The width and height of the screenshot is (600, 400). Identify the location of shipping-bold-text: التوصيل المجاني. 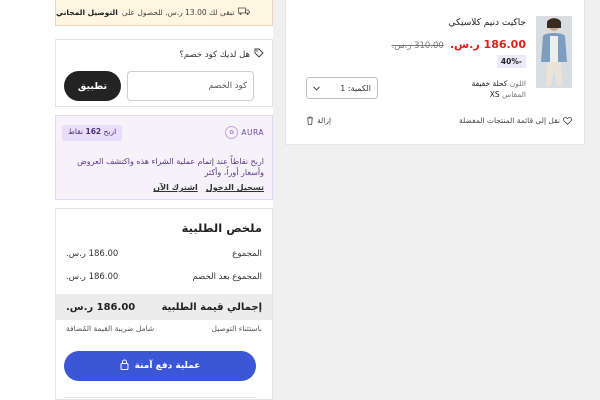
(87, 12).